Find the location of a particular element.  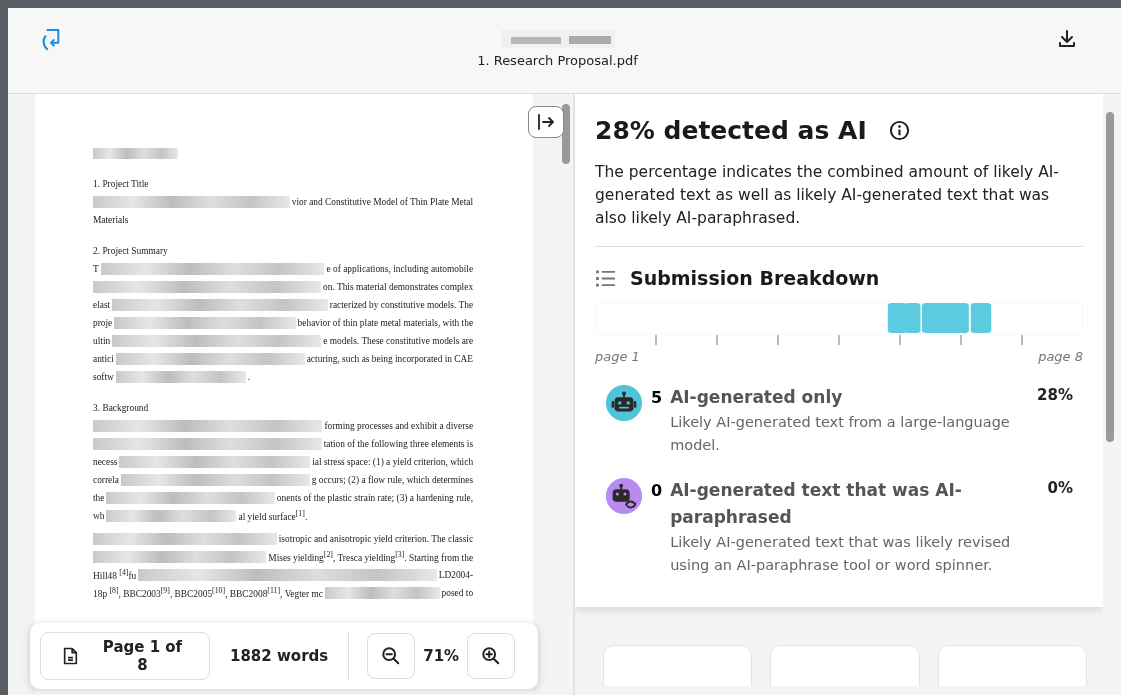

info-icon is located at coordinates (899, 130).